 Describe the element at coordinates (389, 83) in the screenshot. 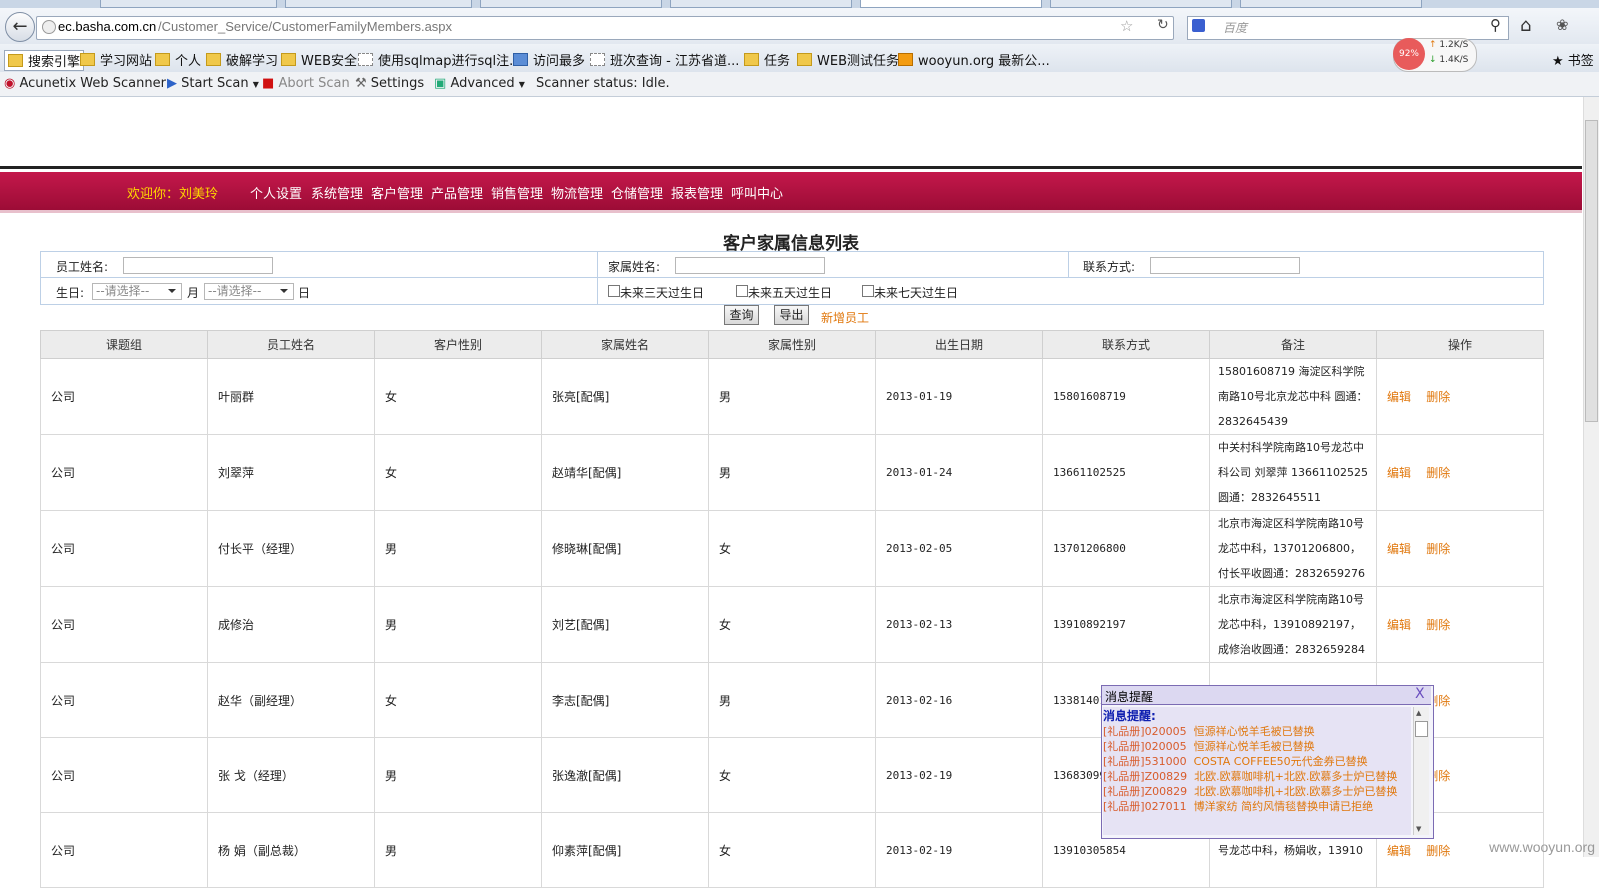

I see `settings-button: ⚒ Settings` at that location.